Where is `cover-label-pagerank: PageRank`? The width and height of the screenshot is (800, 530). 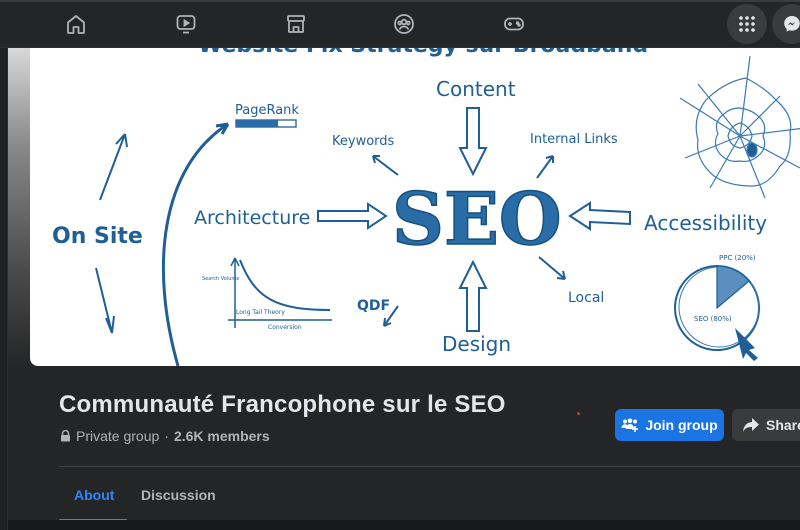 cover-label-pagerank: PageRank is located at coordinates (267, 110).